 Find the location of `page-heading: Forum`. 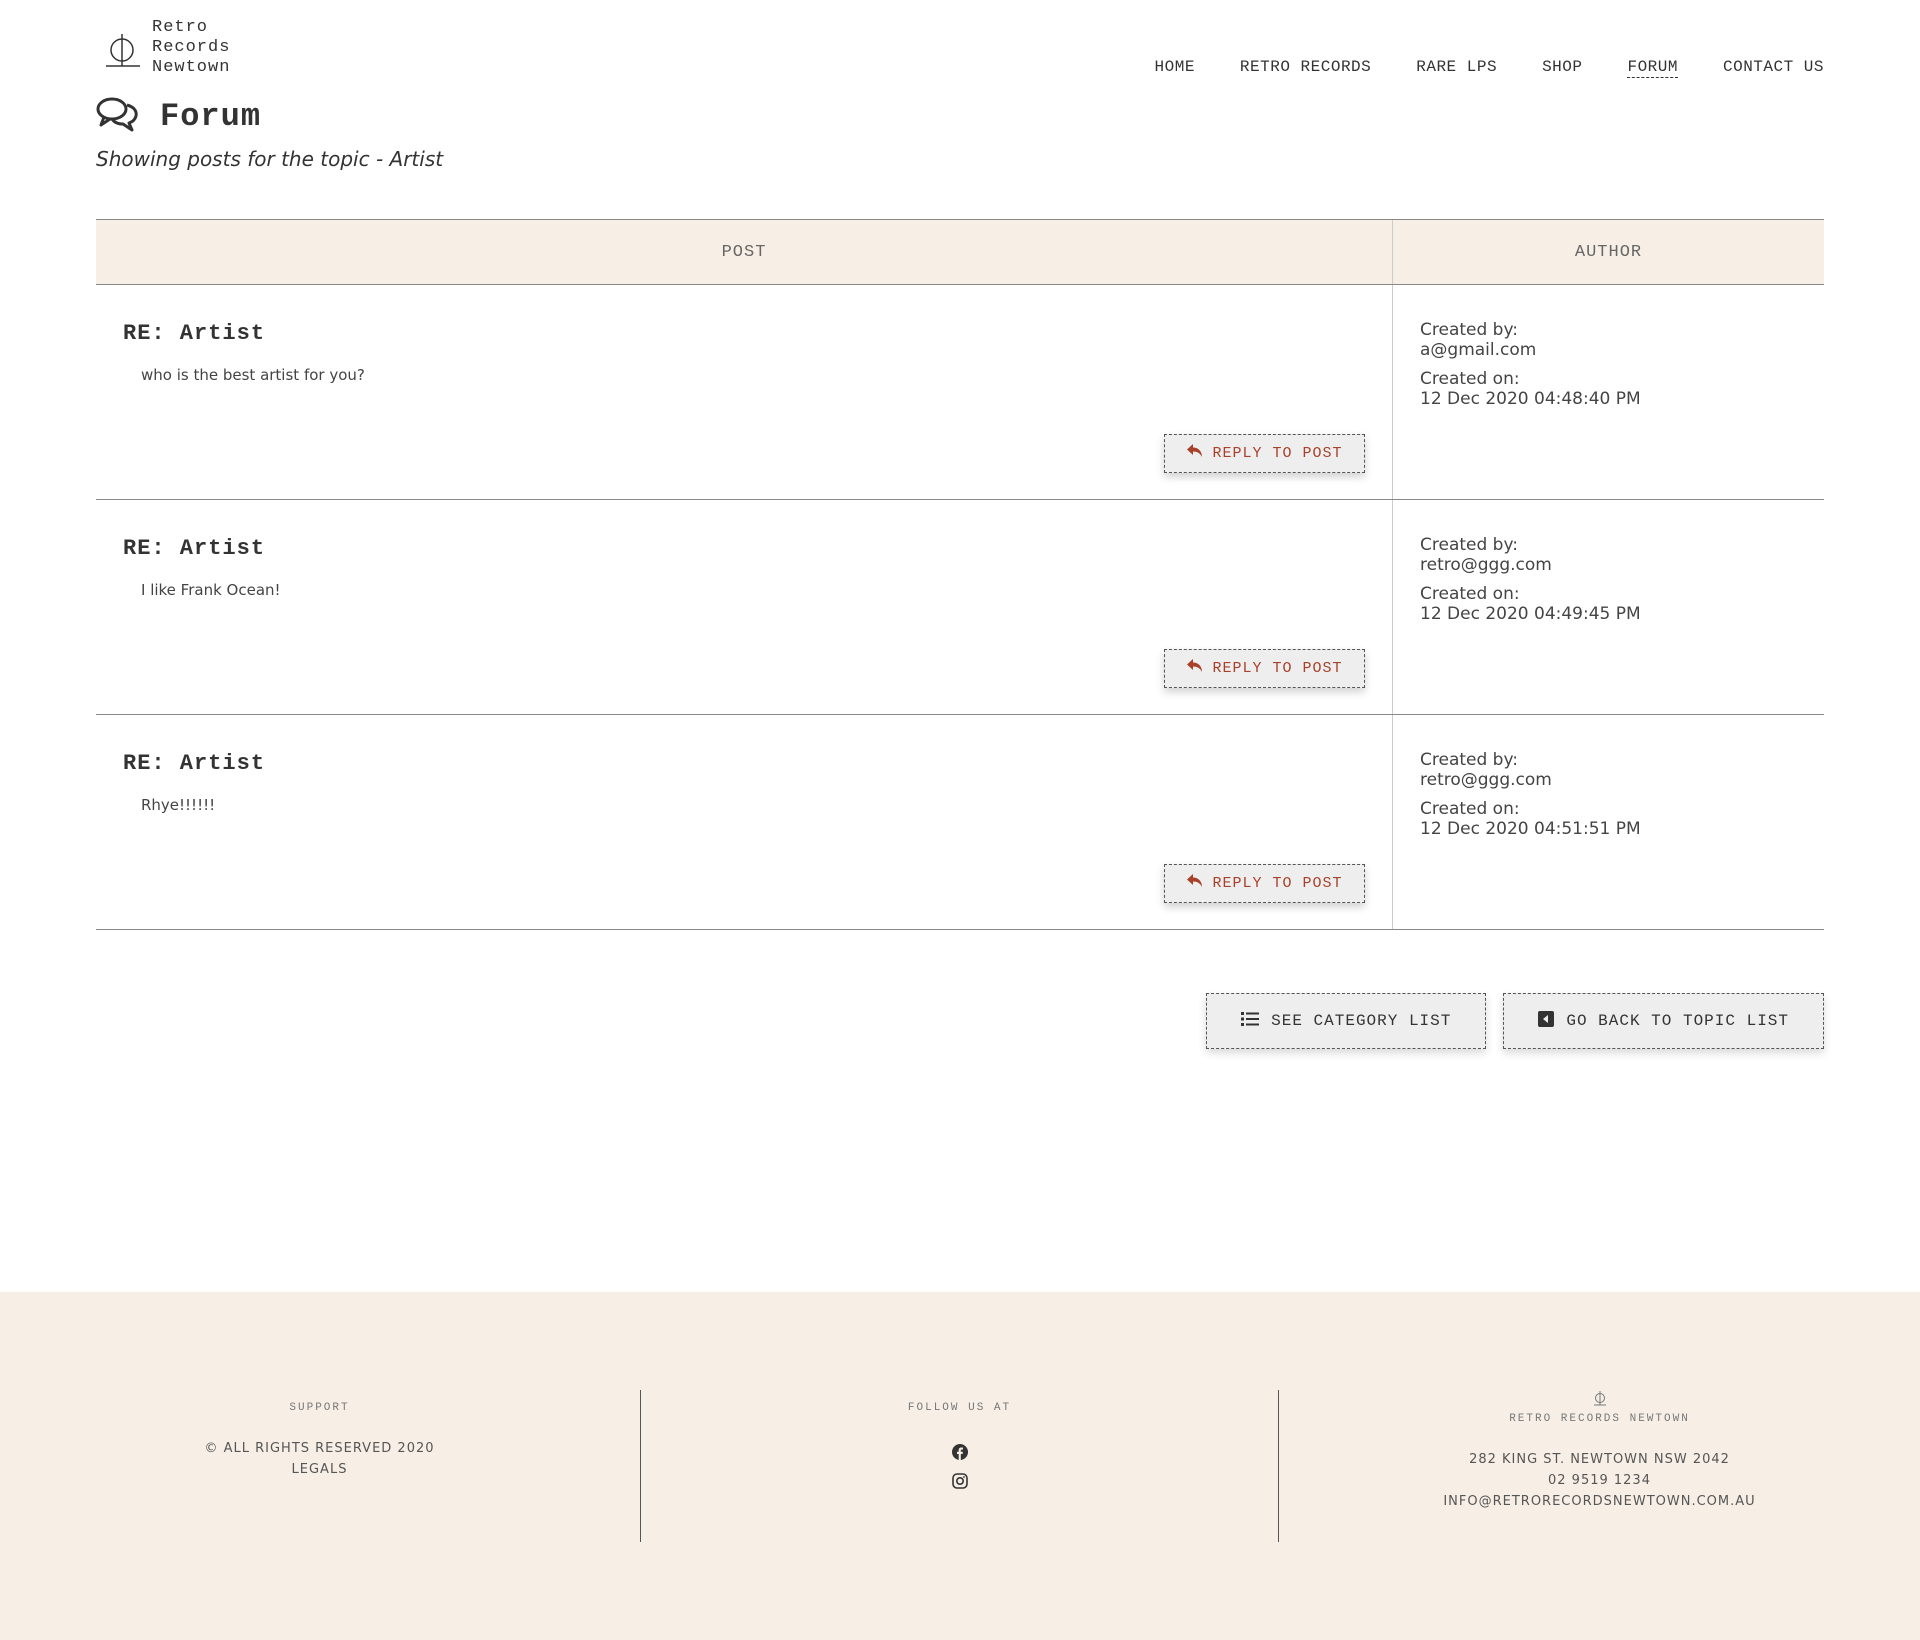

page-heading: Forum is located at coordinates (178, 116).